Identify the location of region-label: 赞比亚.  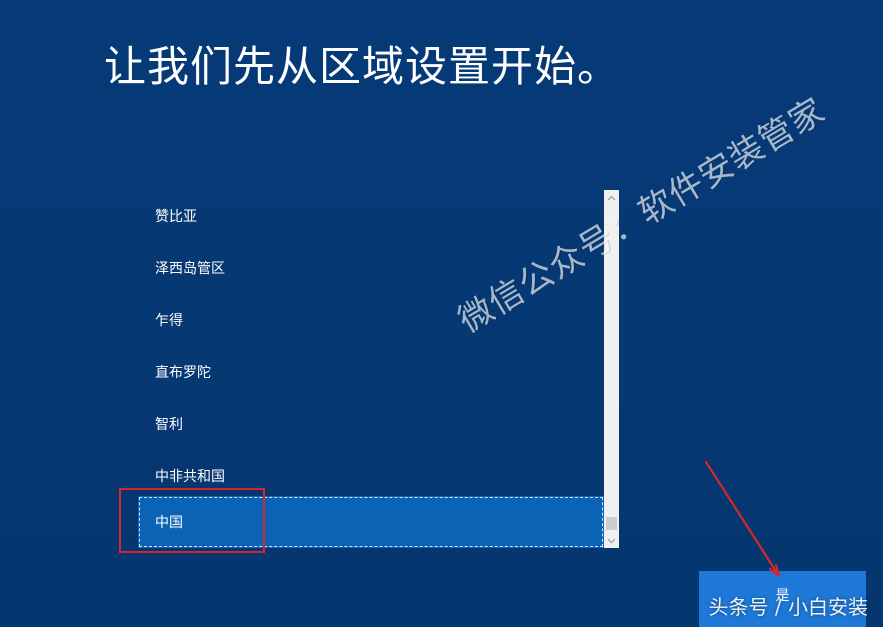
(176, 217).